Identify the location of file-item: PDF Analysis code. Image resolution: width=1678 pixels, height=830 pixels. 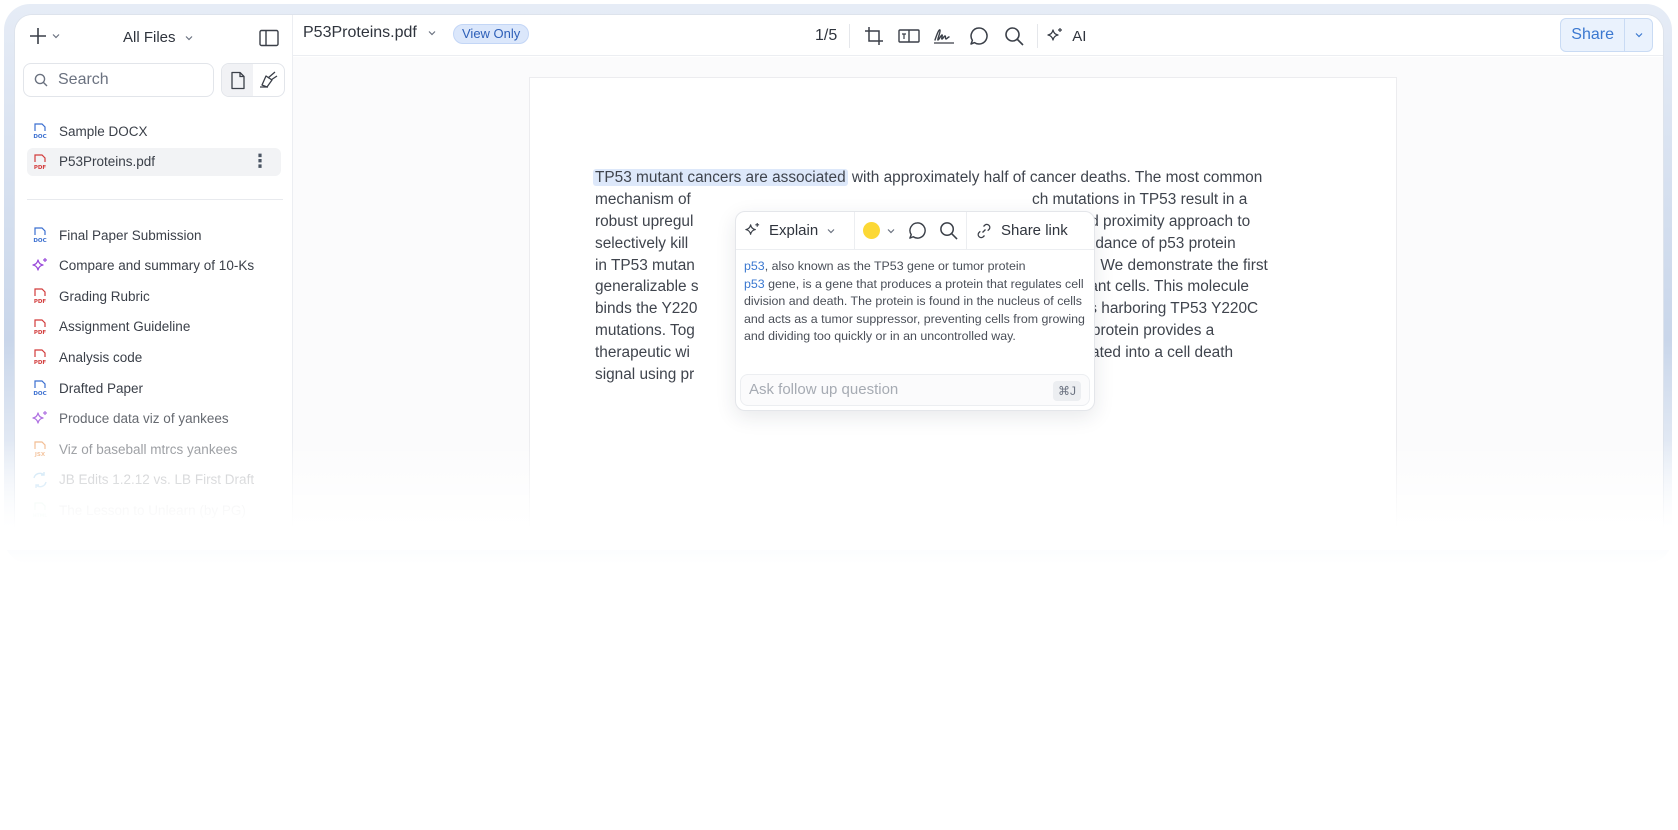
(154, 357).